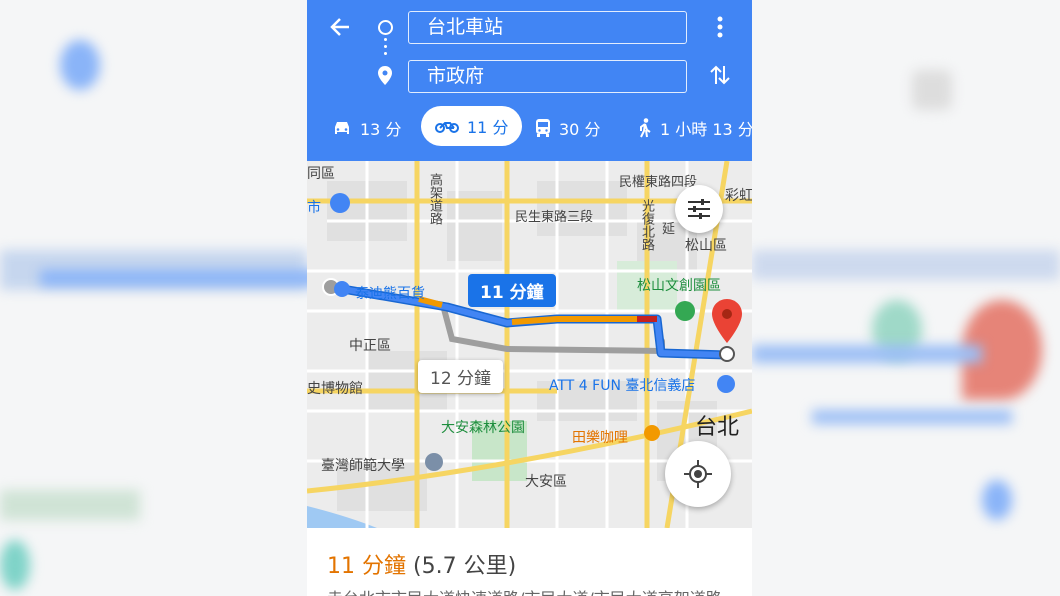 The width and height of the screenshot is (1060, 596). Describe the element at coordinates (600, 438) in the screenshot. I see `label-tianle-curry: 田樂咖哩` at that location.